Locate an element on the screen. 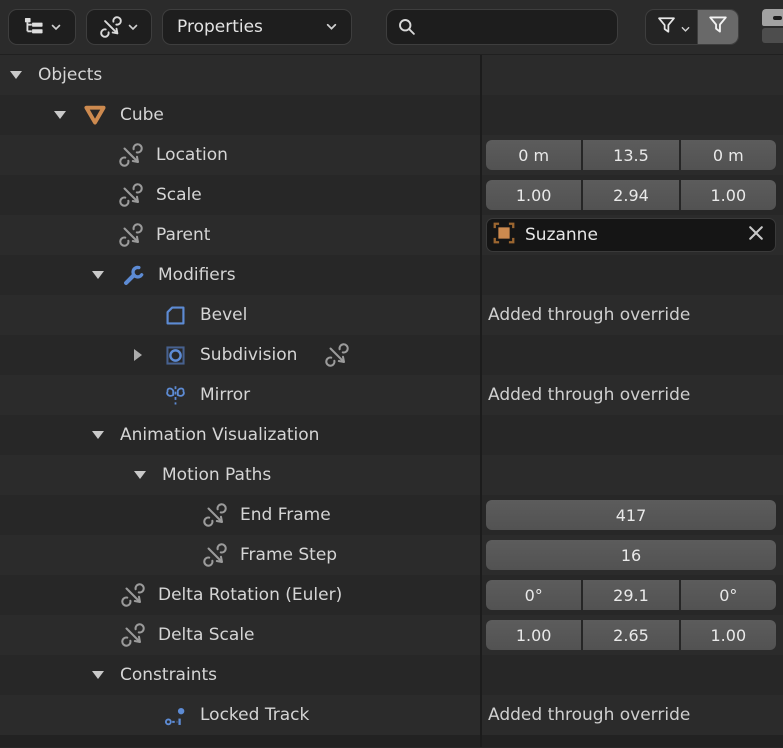 The image size is (783, 748). tree-row-delta-rotation-euler: Delta Rotation (Euler) 0° 29.1 0° is located at coordinates (391, 595).